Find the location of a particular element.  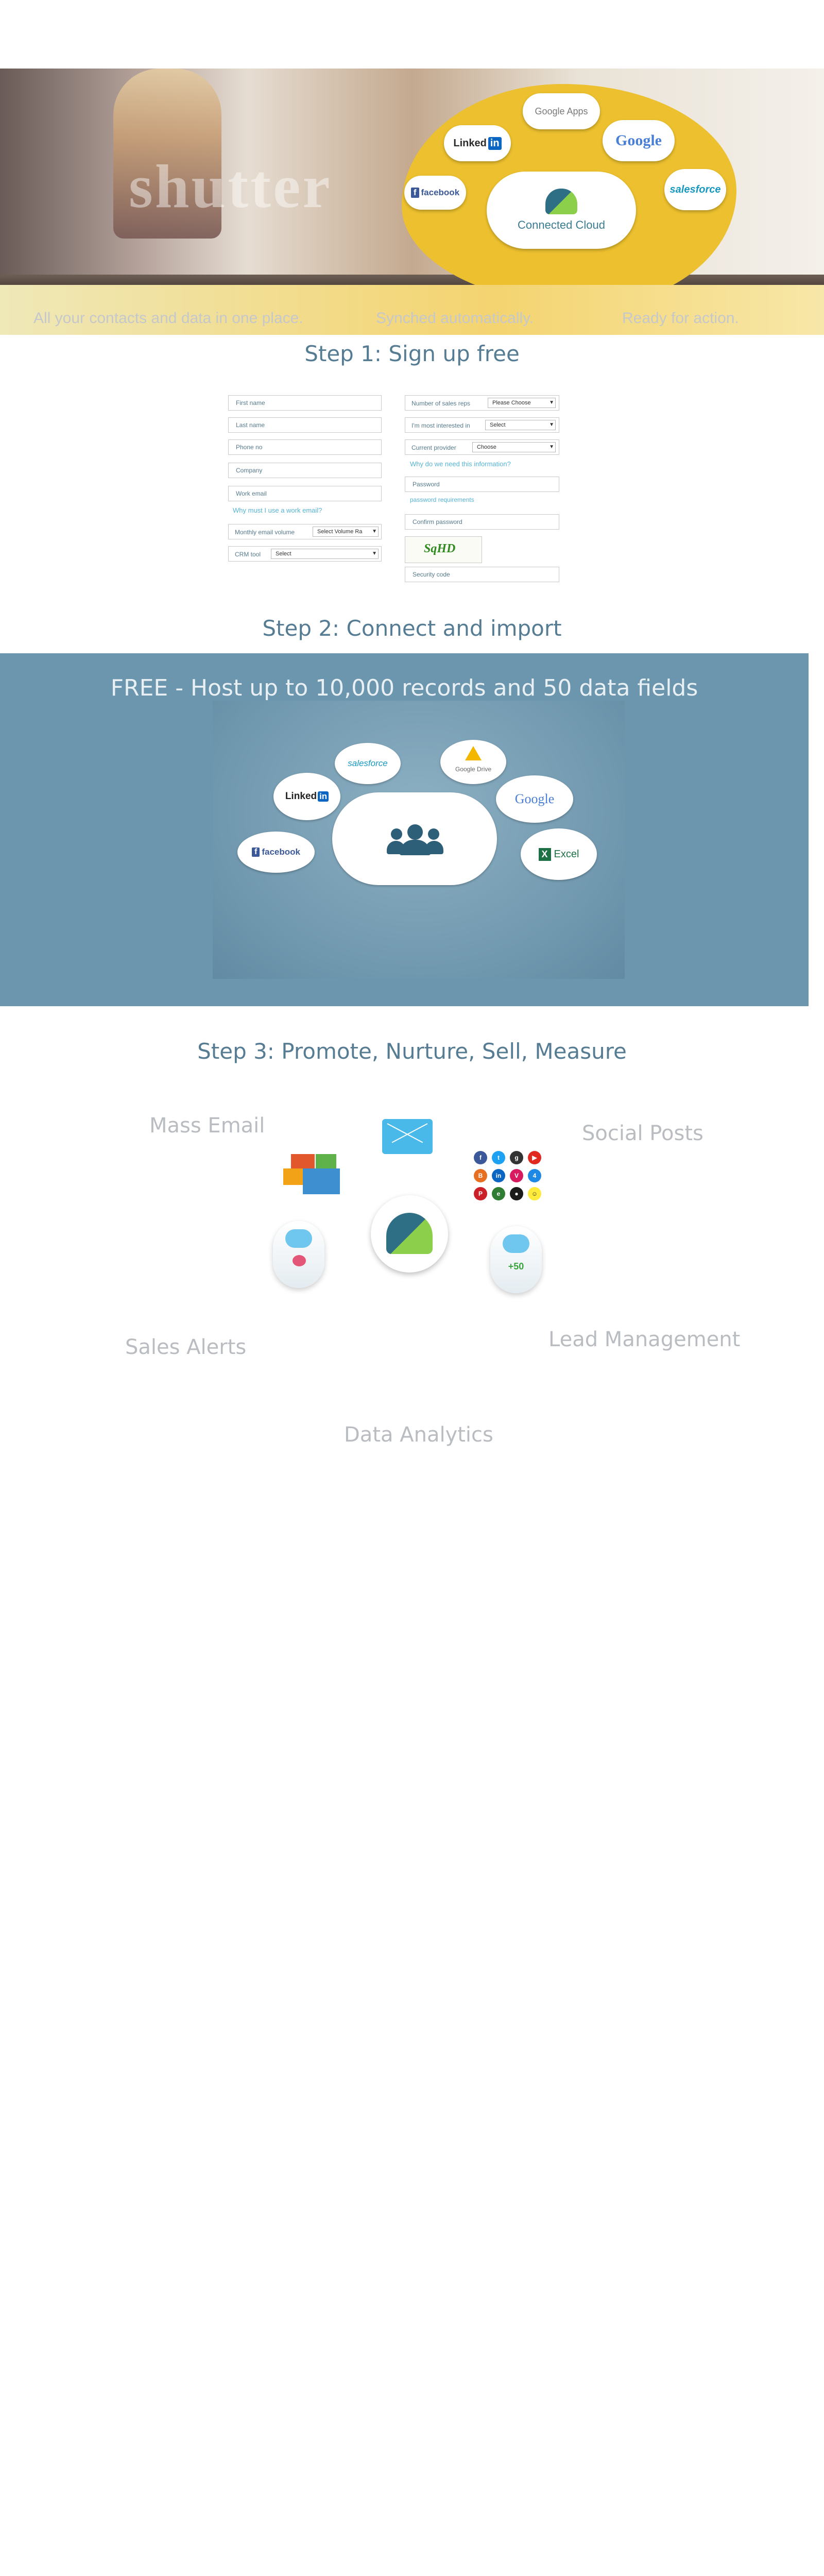

crm-tool-dropdown: Select ▼ is located at coordinates (325, 554).